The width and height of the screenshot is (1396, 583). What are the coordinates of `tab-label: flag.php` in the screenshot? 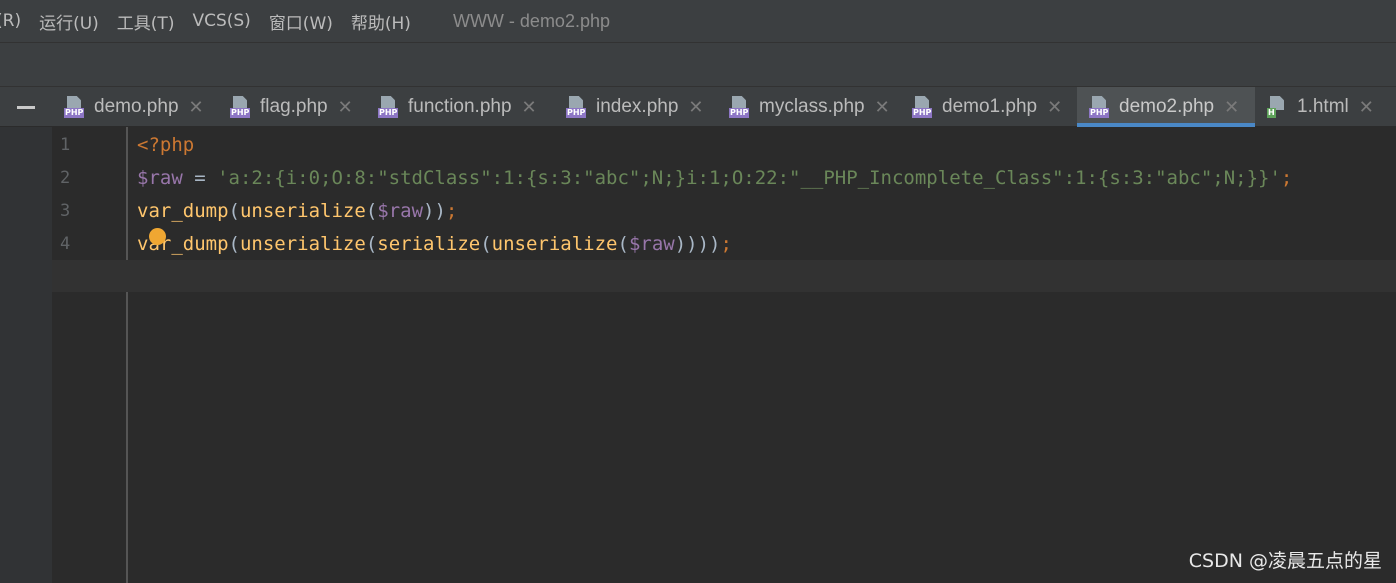 It's located at (294, 106).